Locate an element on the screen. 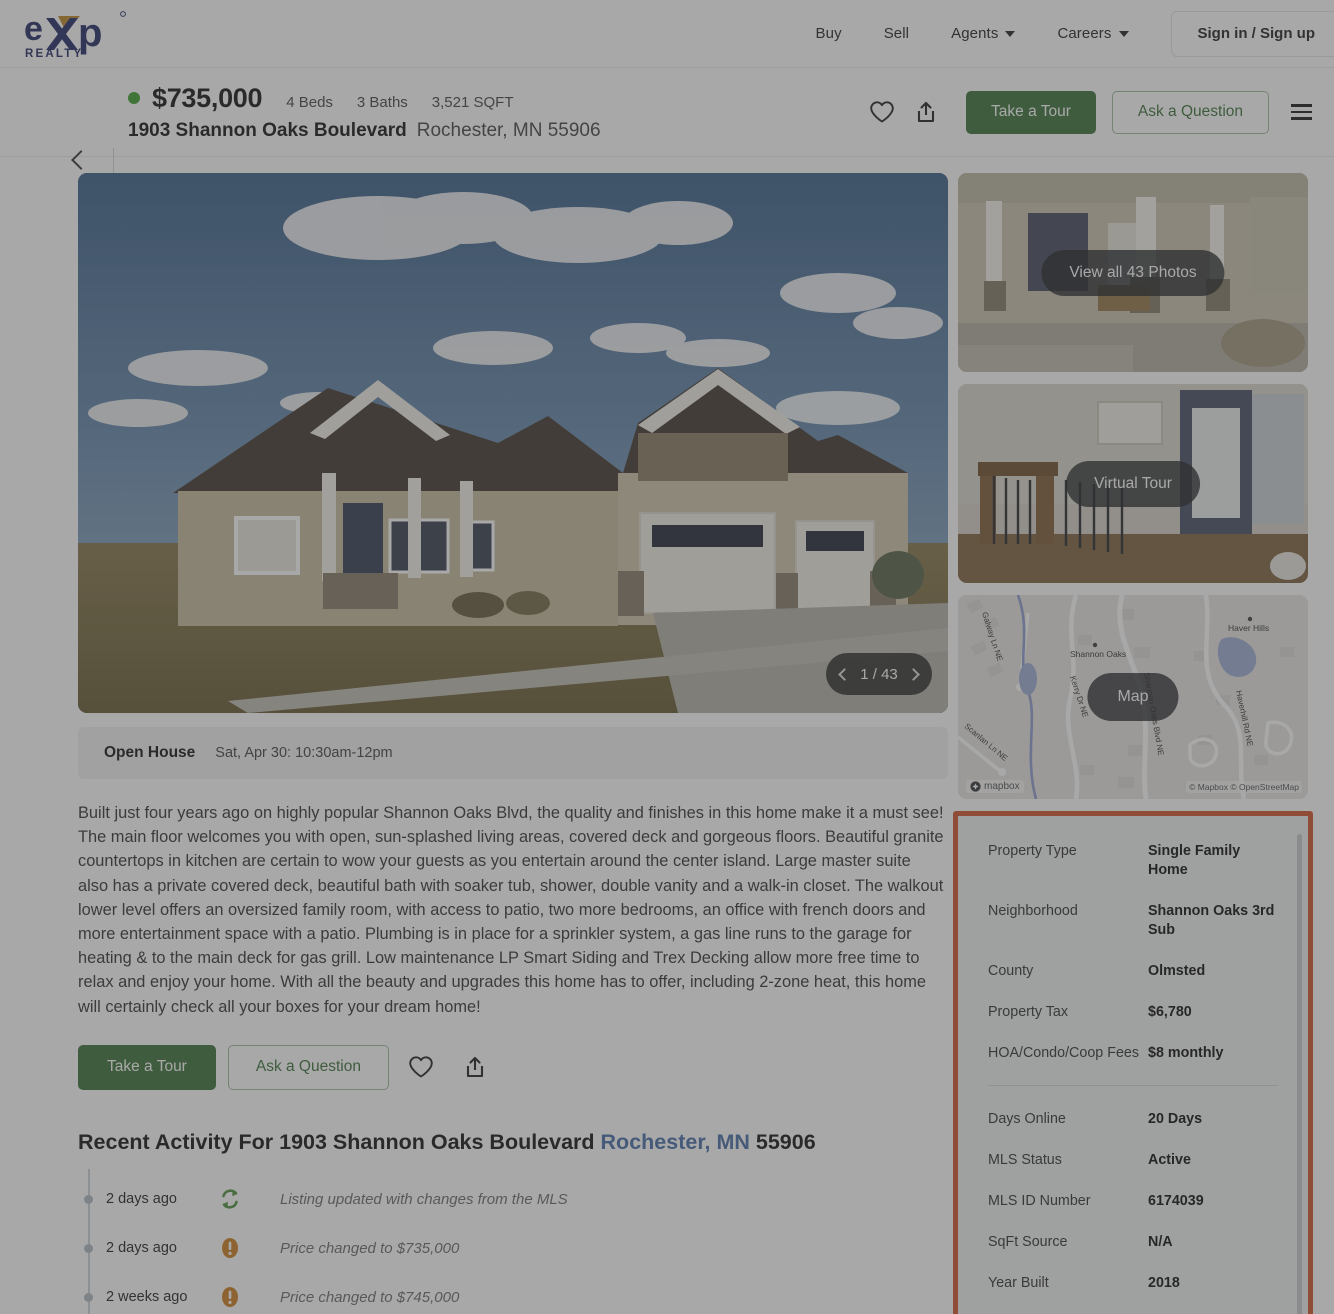 The image size is (1334, 1314). ask-a-question-button-header: Ask a Question is located at coordinates (1190, 112).